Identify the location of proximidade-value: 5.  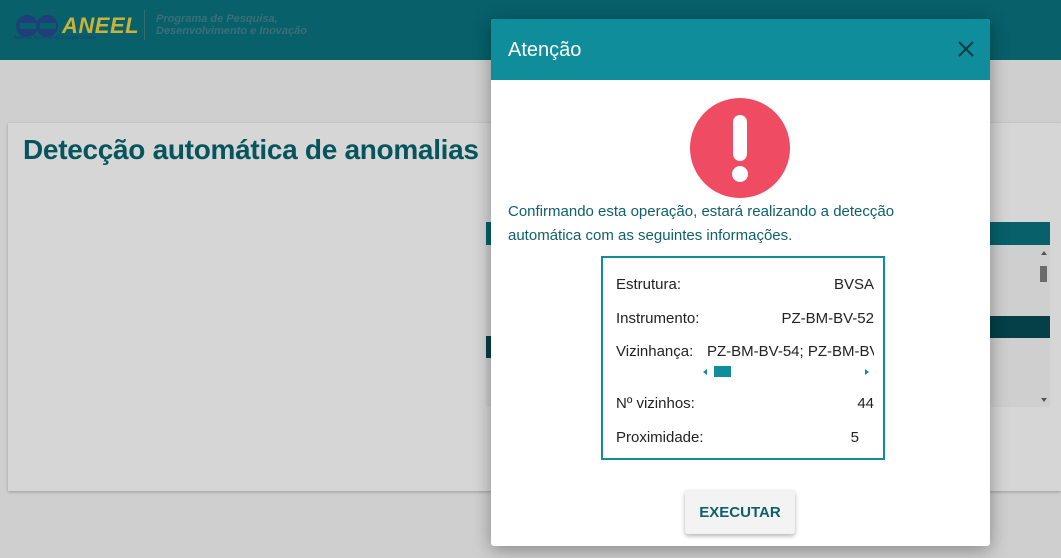
(854, 437).